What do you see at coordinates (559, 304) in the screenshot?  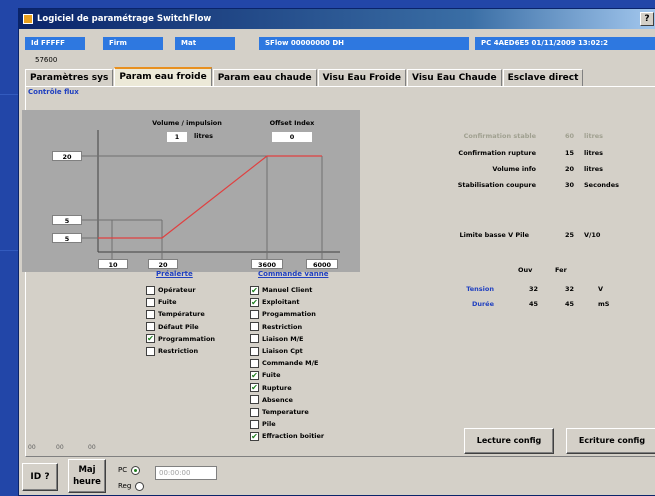 I see `duree-fer: 45` at bounding box center [559, 304].